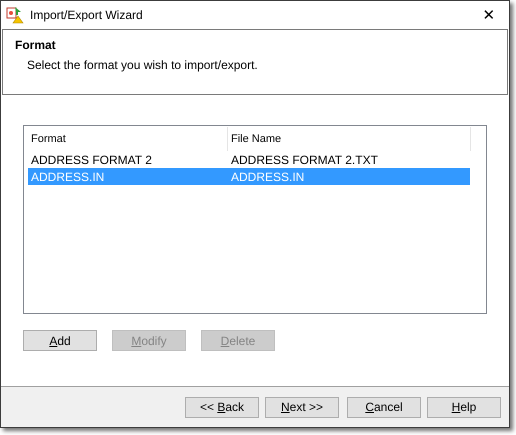 This screenshot has height=435, width=516. Describe the element at coordinates (222, 407) in the screenshot. I see `wizard-button: << Back` at that location.